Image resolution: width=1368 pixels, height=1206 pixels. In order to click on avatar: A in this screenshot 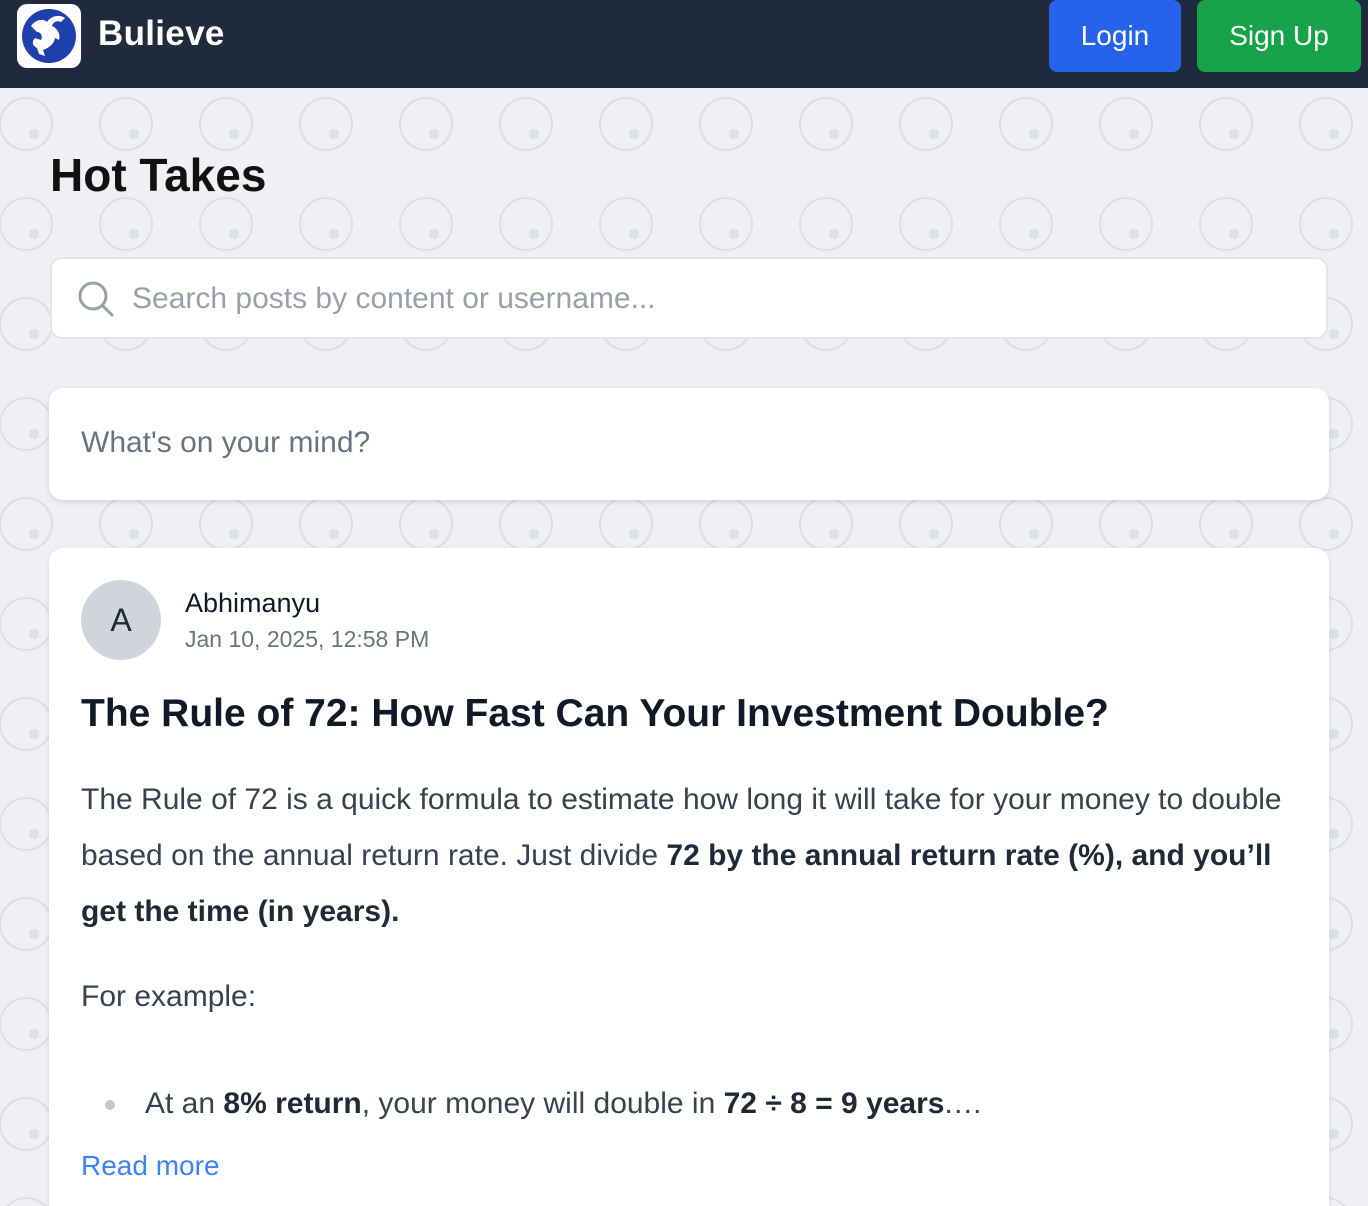, I will do `click(121, 620)`.